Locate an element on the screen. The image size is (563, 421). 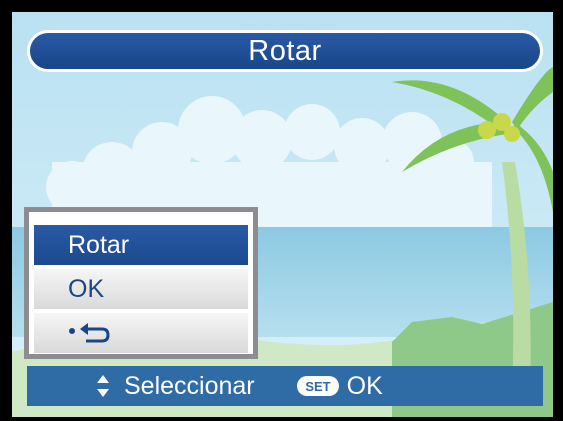
set-badge-text: SET is located at coordinates (317, 386).